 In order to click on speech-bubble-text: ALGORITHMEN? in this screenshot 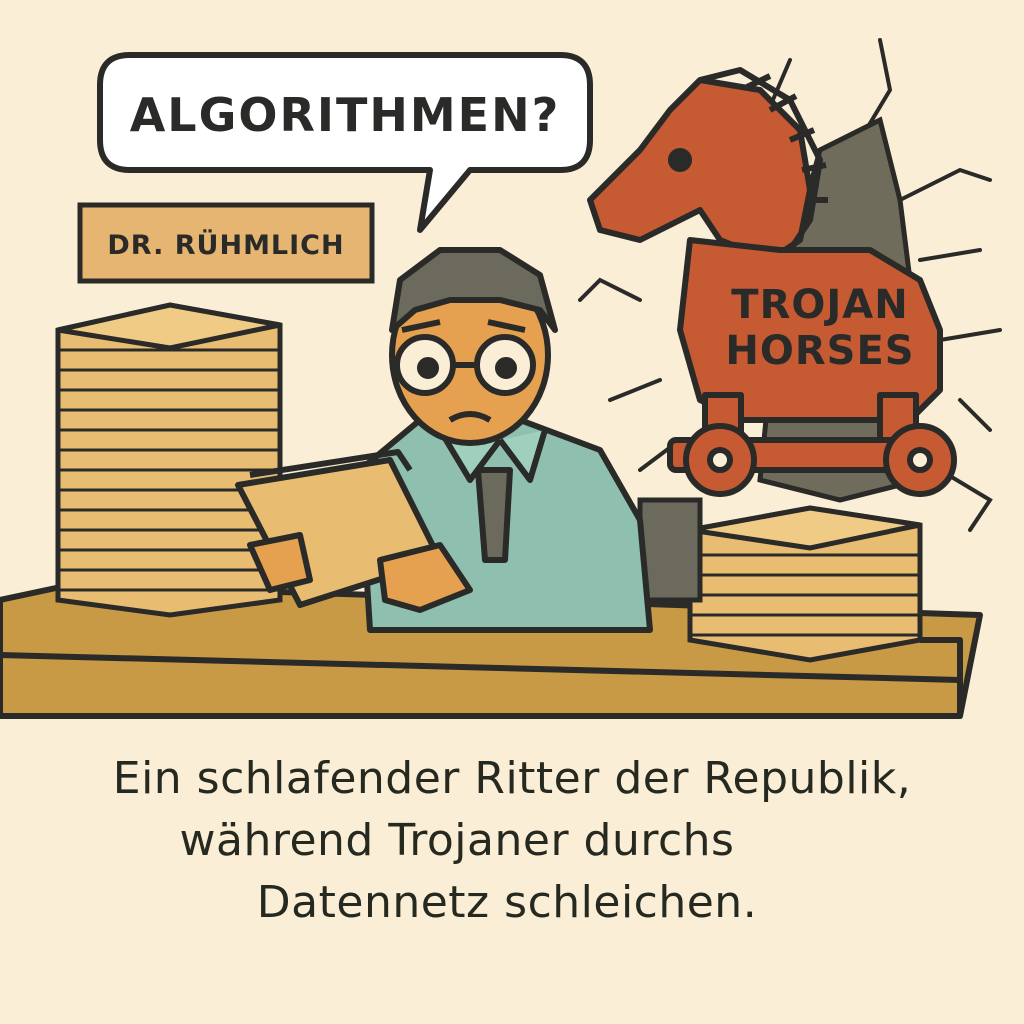, I will do `click(345, 115)`.